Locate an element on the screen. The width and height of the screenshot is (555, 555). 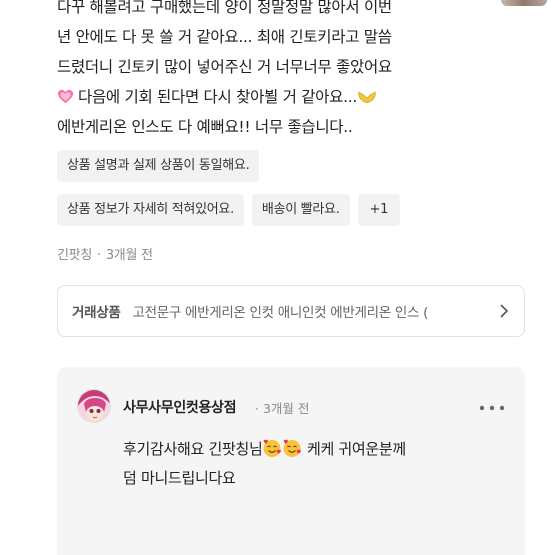
photo-thumbnail is located at coordinates (524, 3).